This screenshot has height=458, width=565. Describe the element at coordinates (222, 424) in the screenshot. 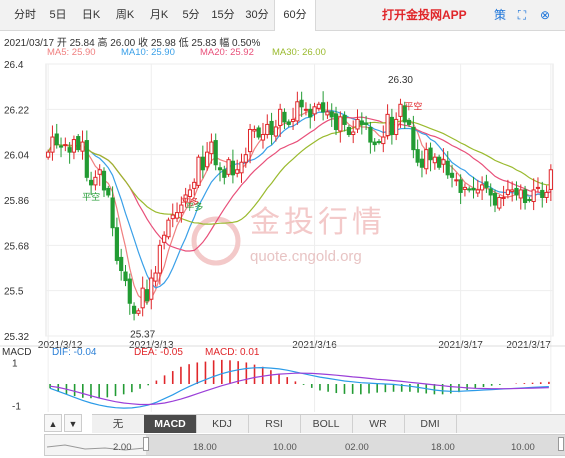

I see `indicator-tab-2: KDJ` at that location.